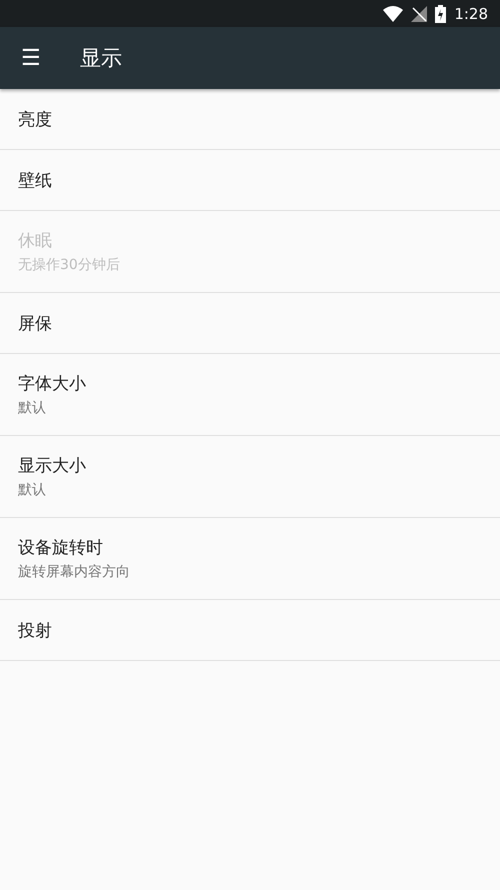 The width and height of the screenshot is (500, 890). Describe the element at coordinates (250, 395) in the screenshot. I see `settings-item: 字体大小 默认` at that location.